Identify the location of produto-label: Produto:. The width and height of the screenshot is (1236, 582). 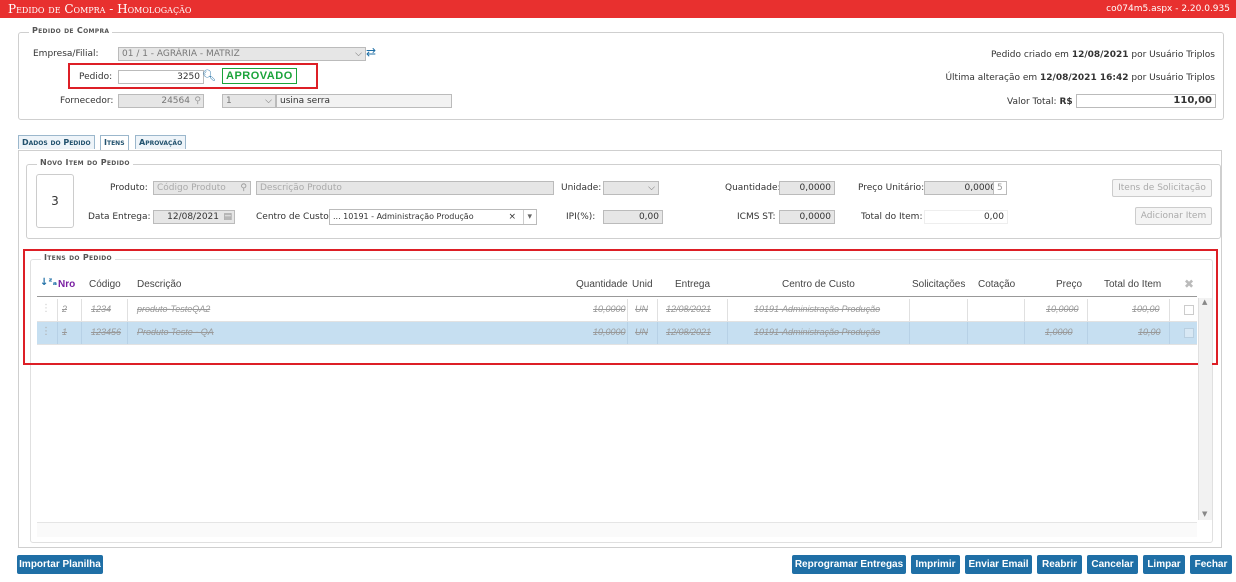
(129, 188).